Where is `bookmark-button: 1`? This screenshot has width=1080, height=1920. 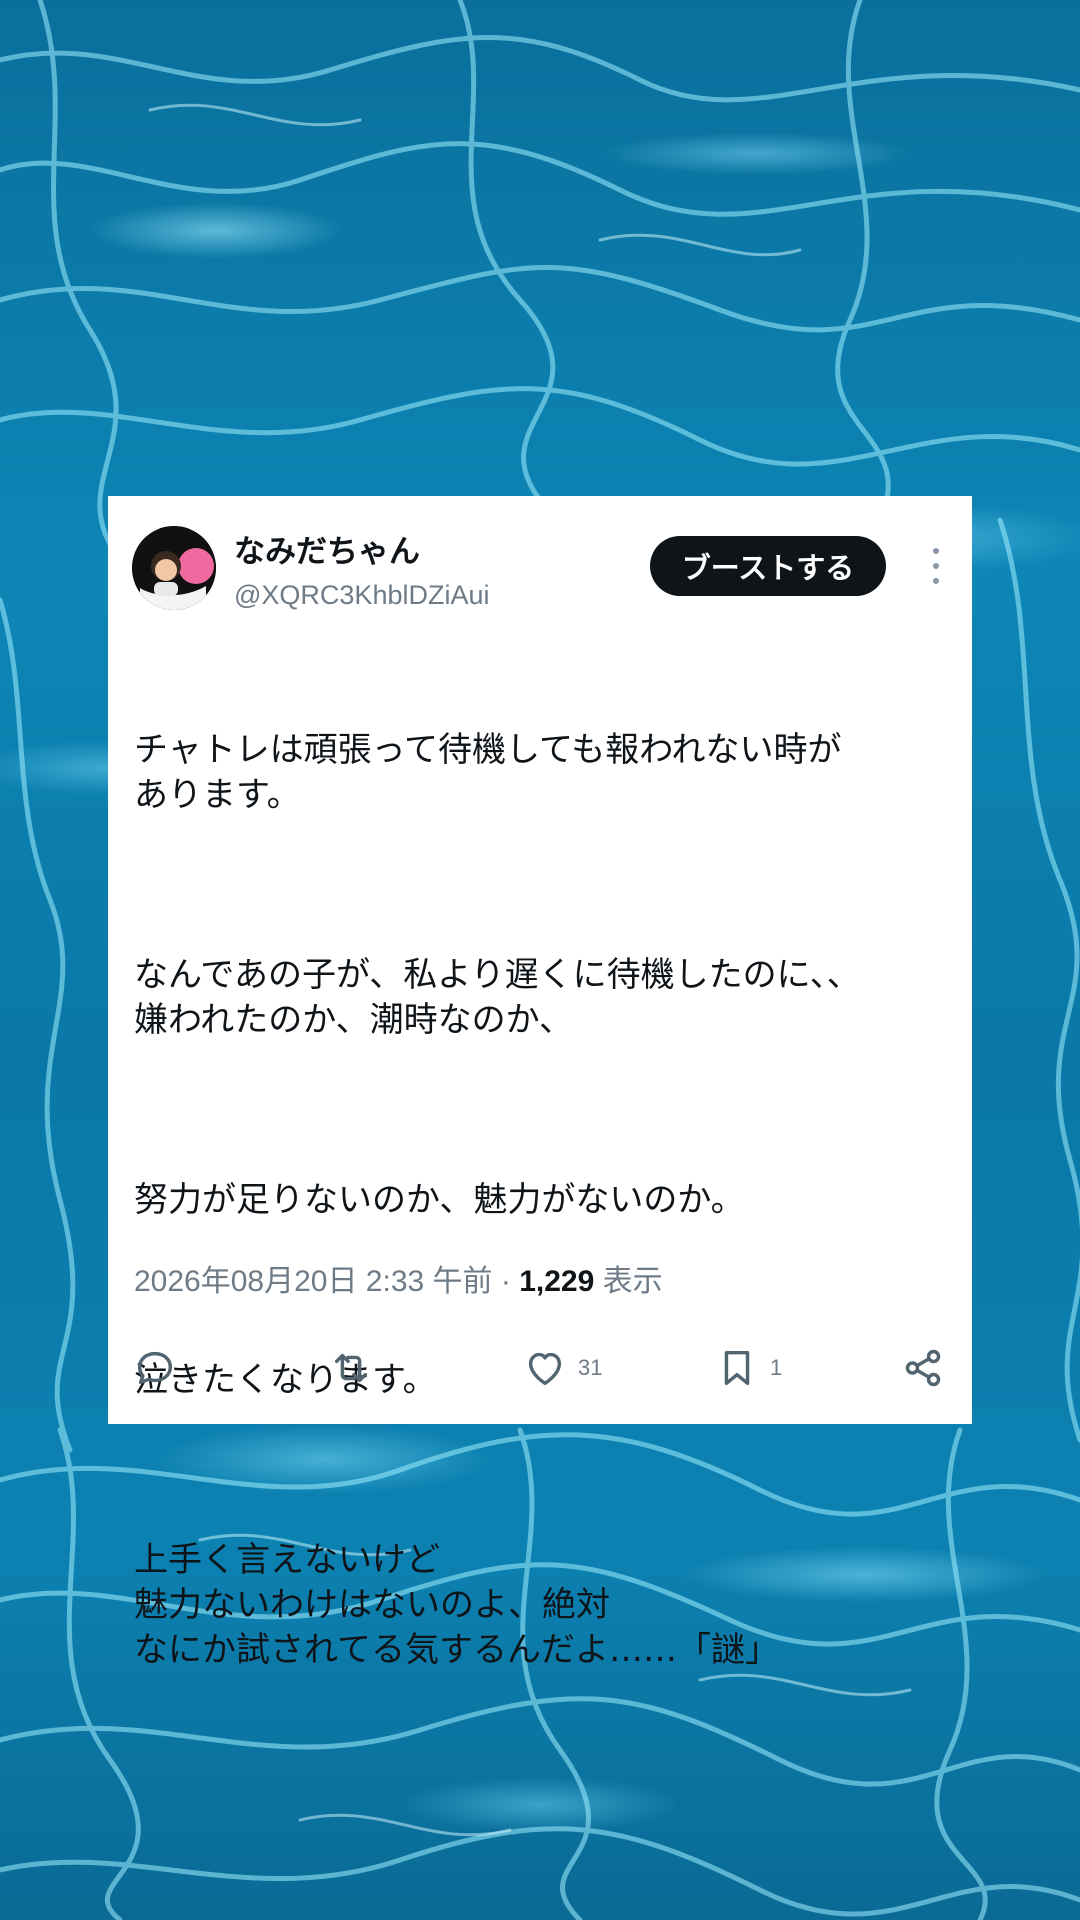 bookmark-button: 1 is located at coordinates (748, 1368).